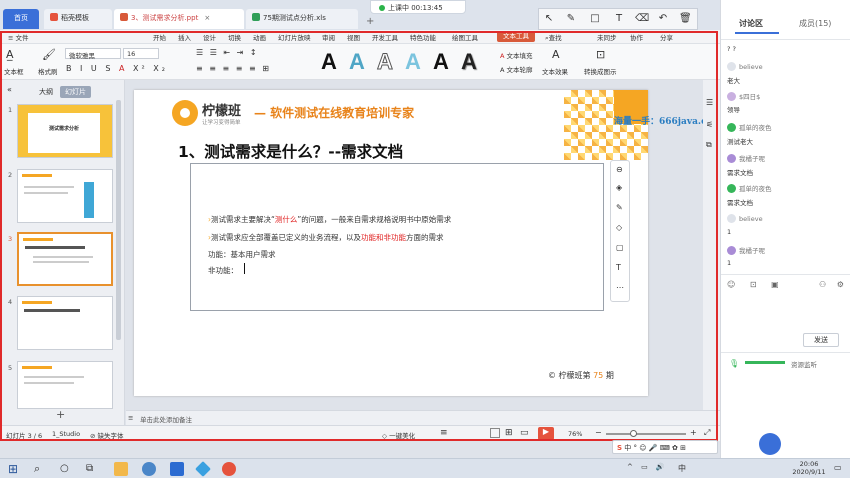 The width and height of the screenshot is (850, 478). What do you see at coordinates (357, 62) in the screenshot?
I see `text-style-blue: A` at bounding box center [357, 62].